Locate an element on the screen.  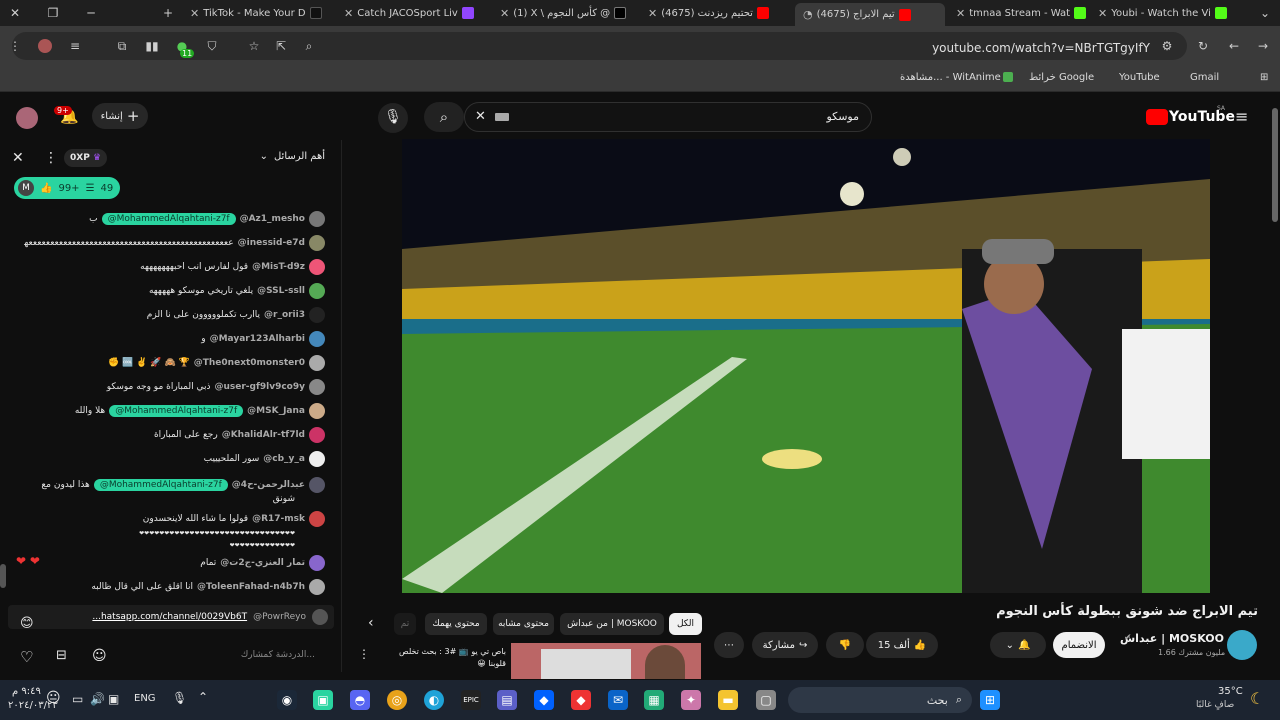
extensions-icon: ⧉ is located at coordinates (122, 46).